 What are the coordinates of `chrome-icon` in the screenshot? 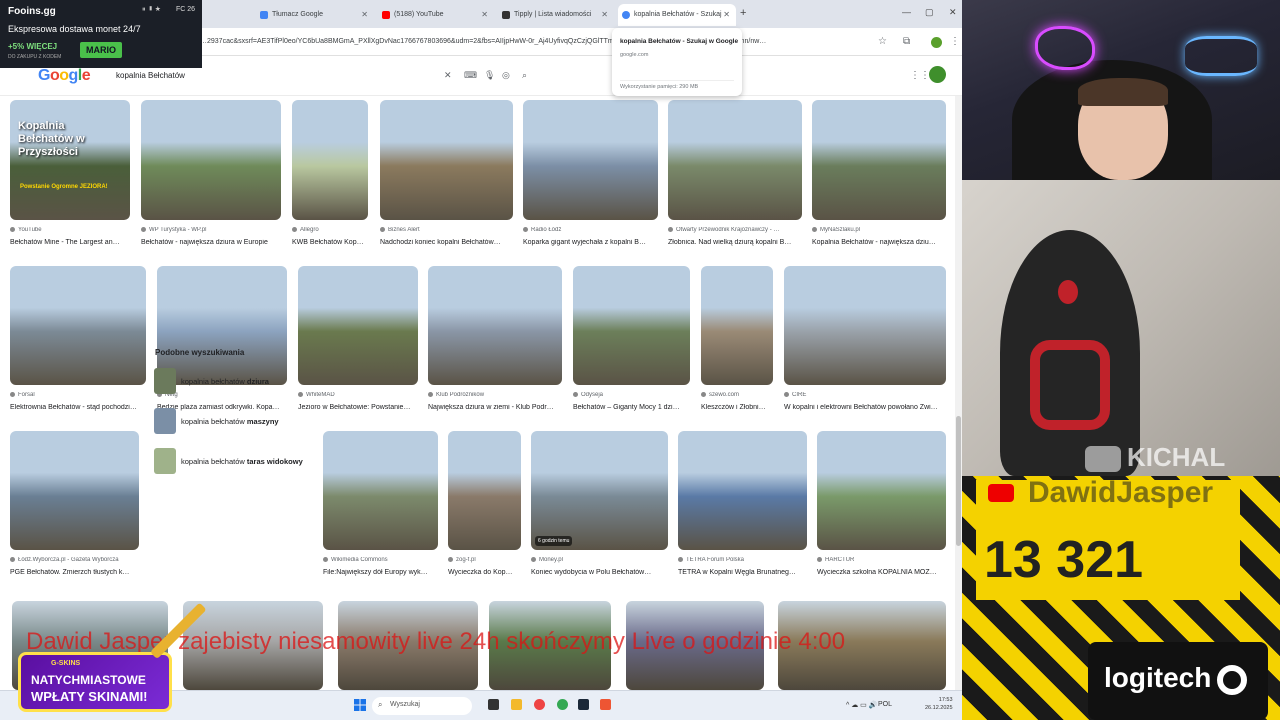 It's located at (562, 704).